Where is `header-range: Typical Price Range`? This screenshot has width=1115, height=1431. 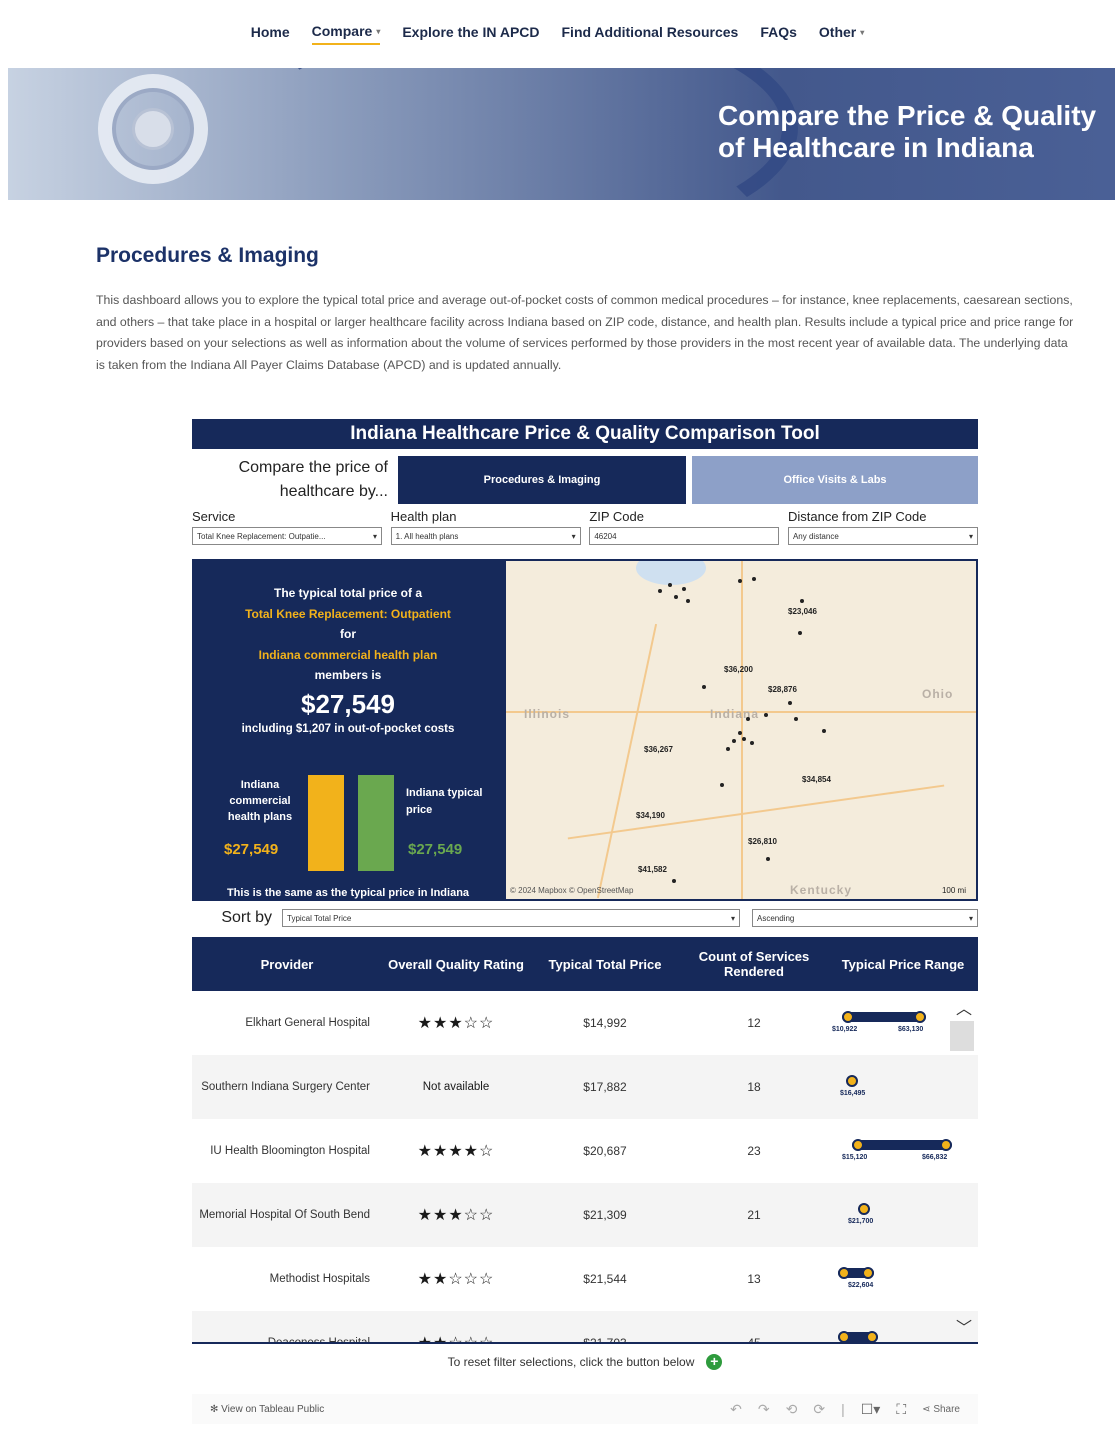 header-range: Typical Price Range is located at coordinates (903, 964).